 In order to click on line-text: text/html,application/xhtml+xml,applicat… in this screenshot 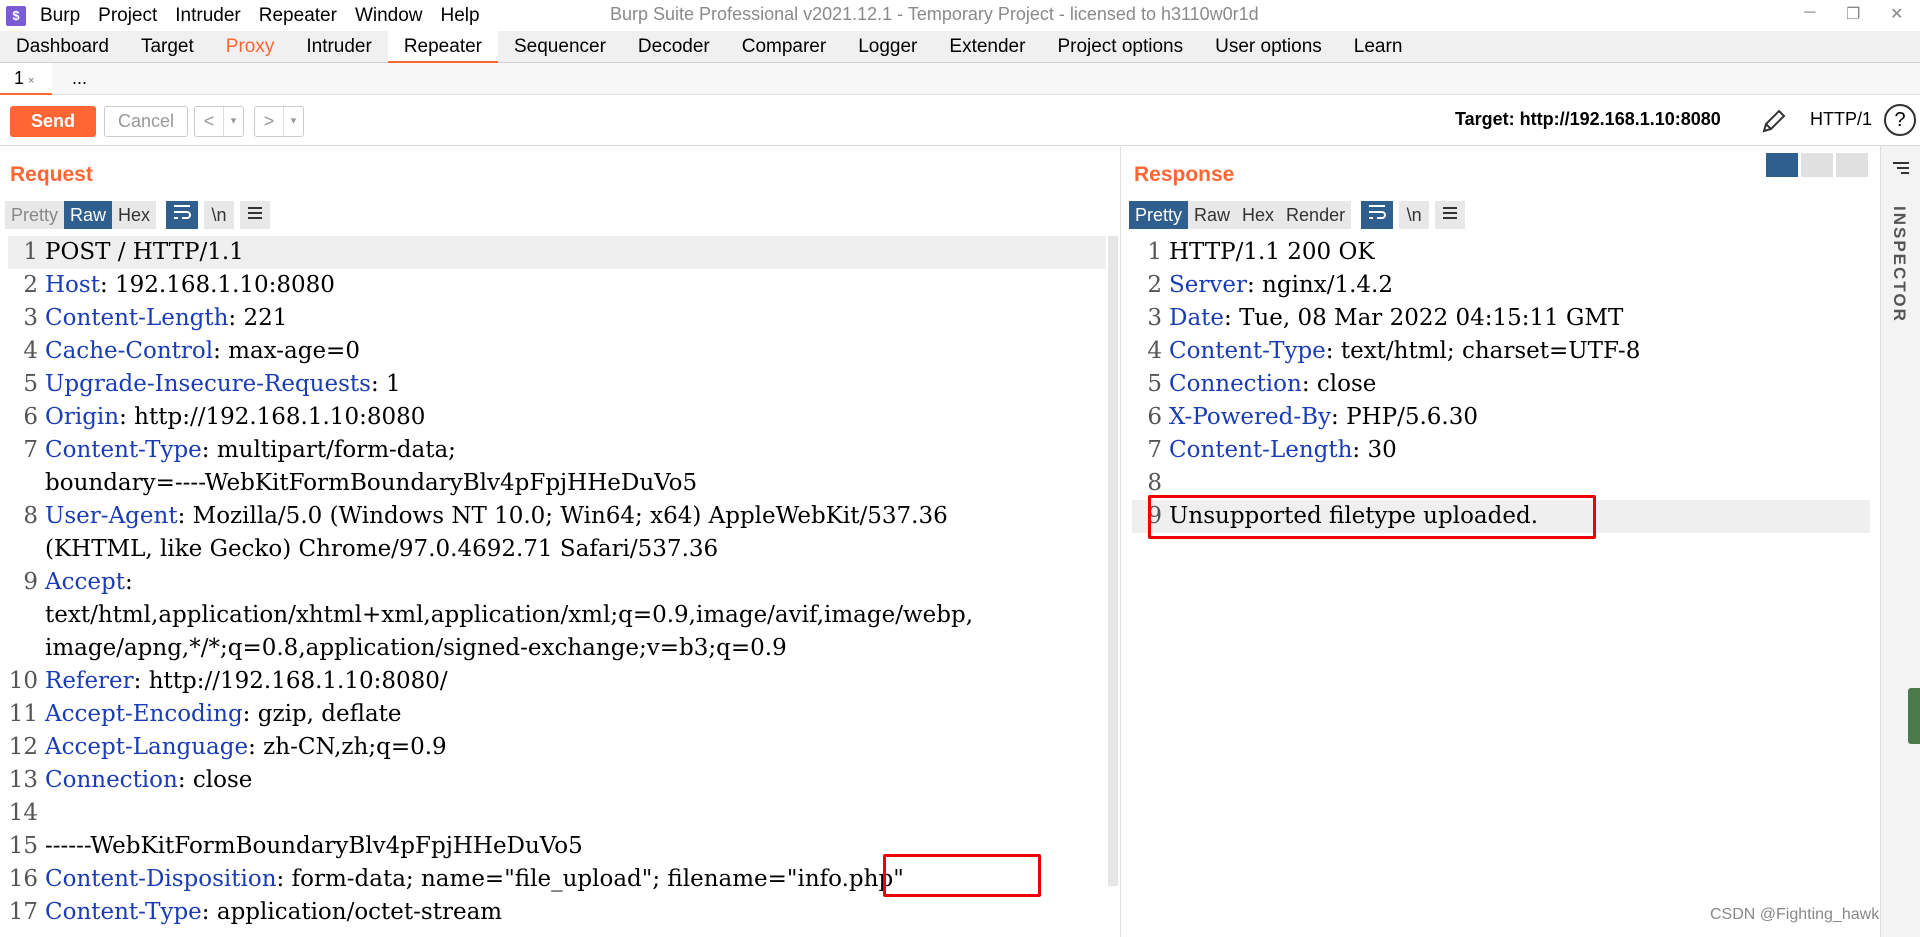, I will do `click(509, 615)`.